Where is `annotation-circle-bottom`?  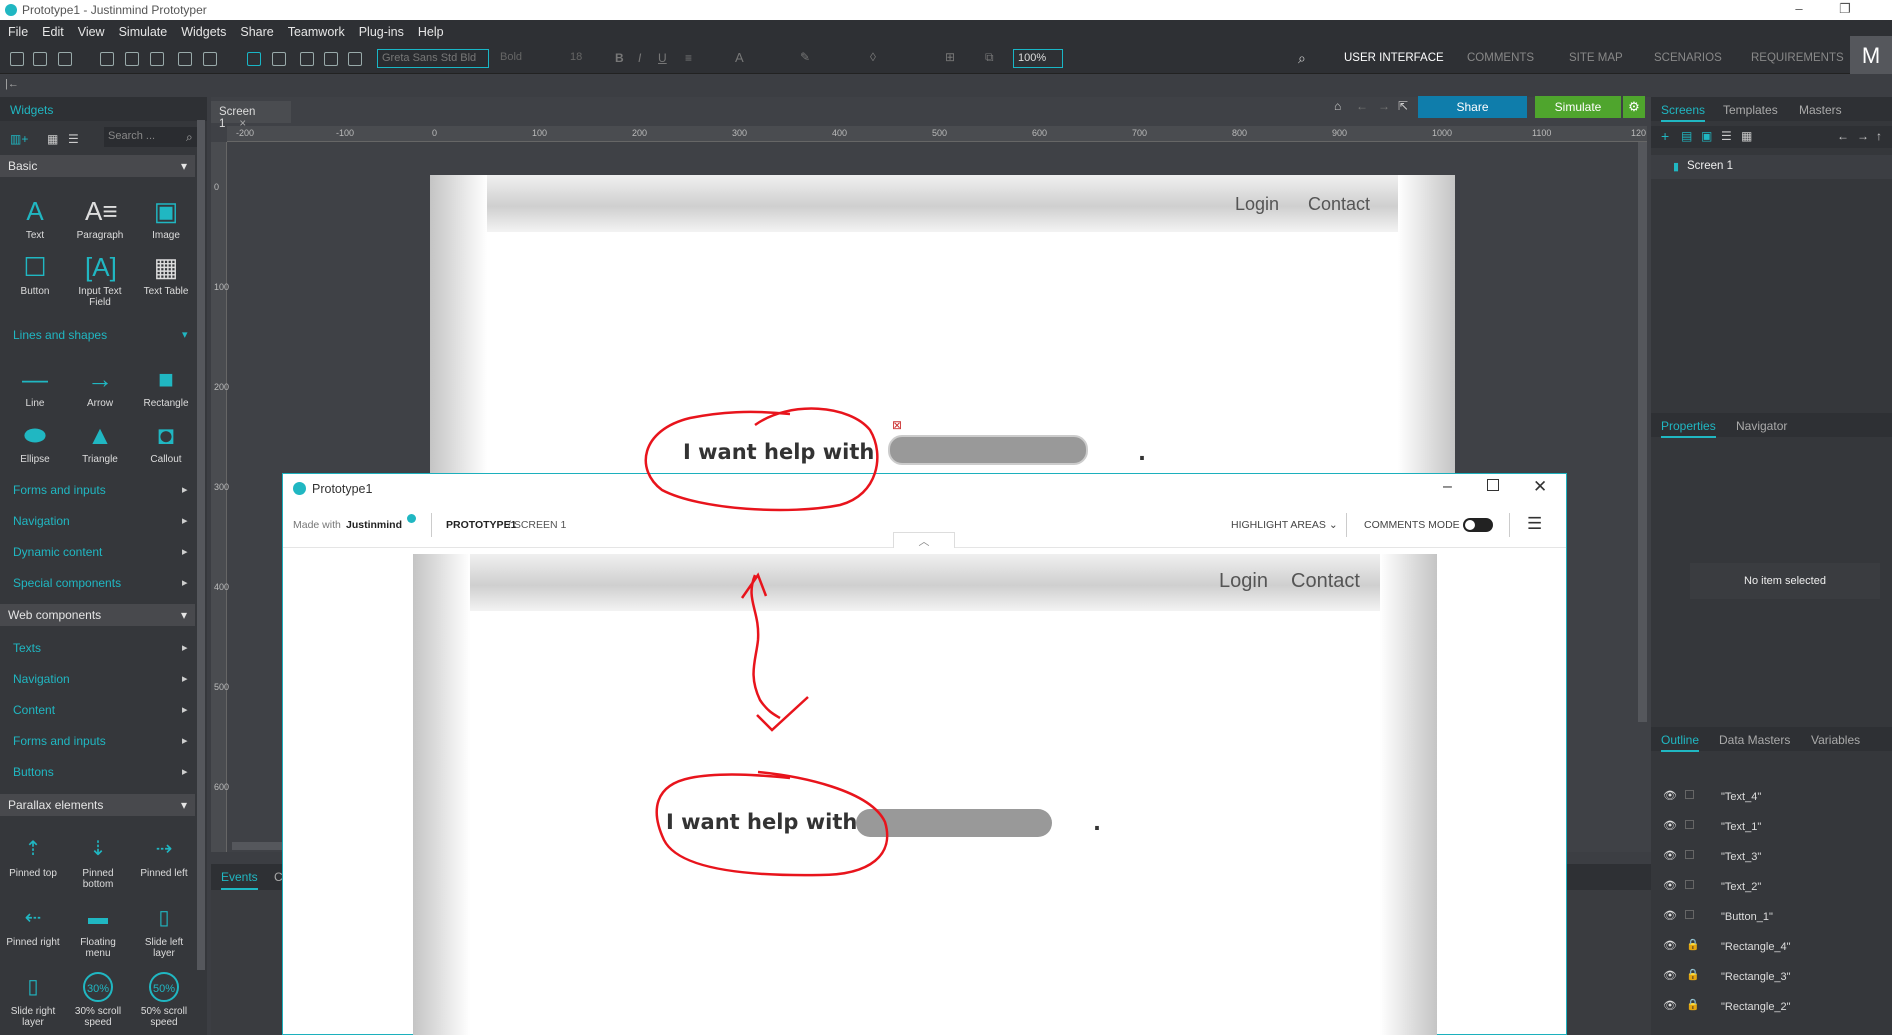 annotation-circle-bottom is located at coordinates (772, 823).